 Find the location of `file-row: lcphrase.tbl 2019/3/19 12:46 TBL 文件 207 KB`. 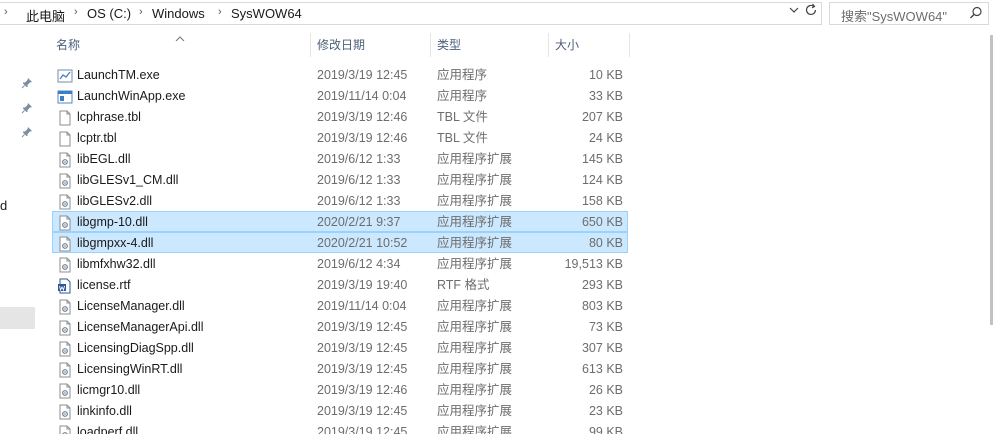

file-row: lcphrase.tbl 2019/3/19 12:46 TBL 文件 207 KB is located at coordinates (340, 116).